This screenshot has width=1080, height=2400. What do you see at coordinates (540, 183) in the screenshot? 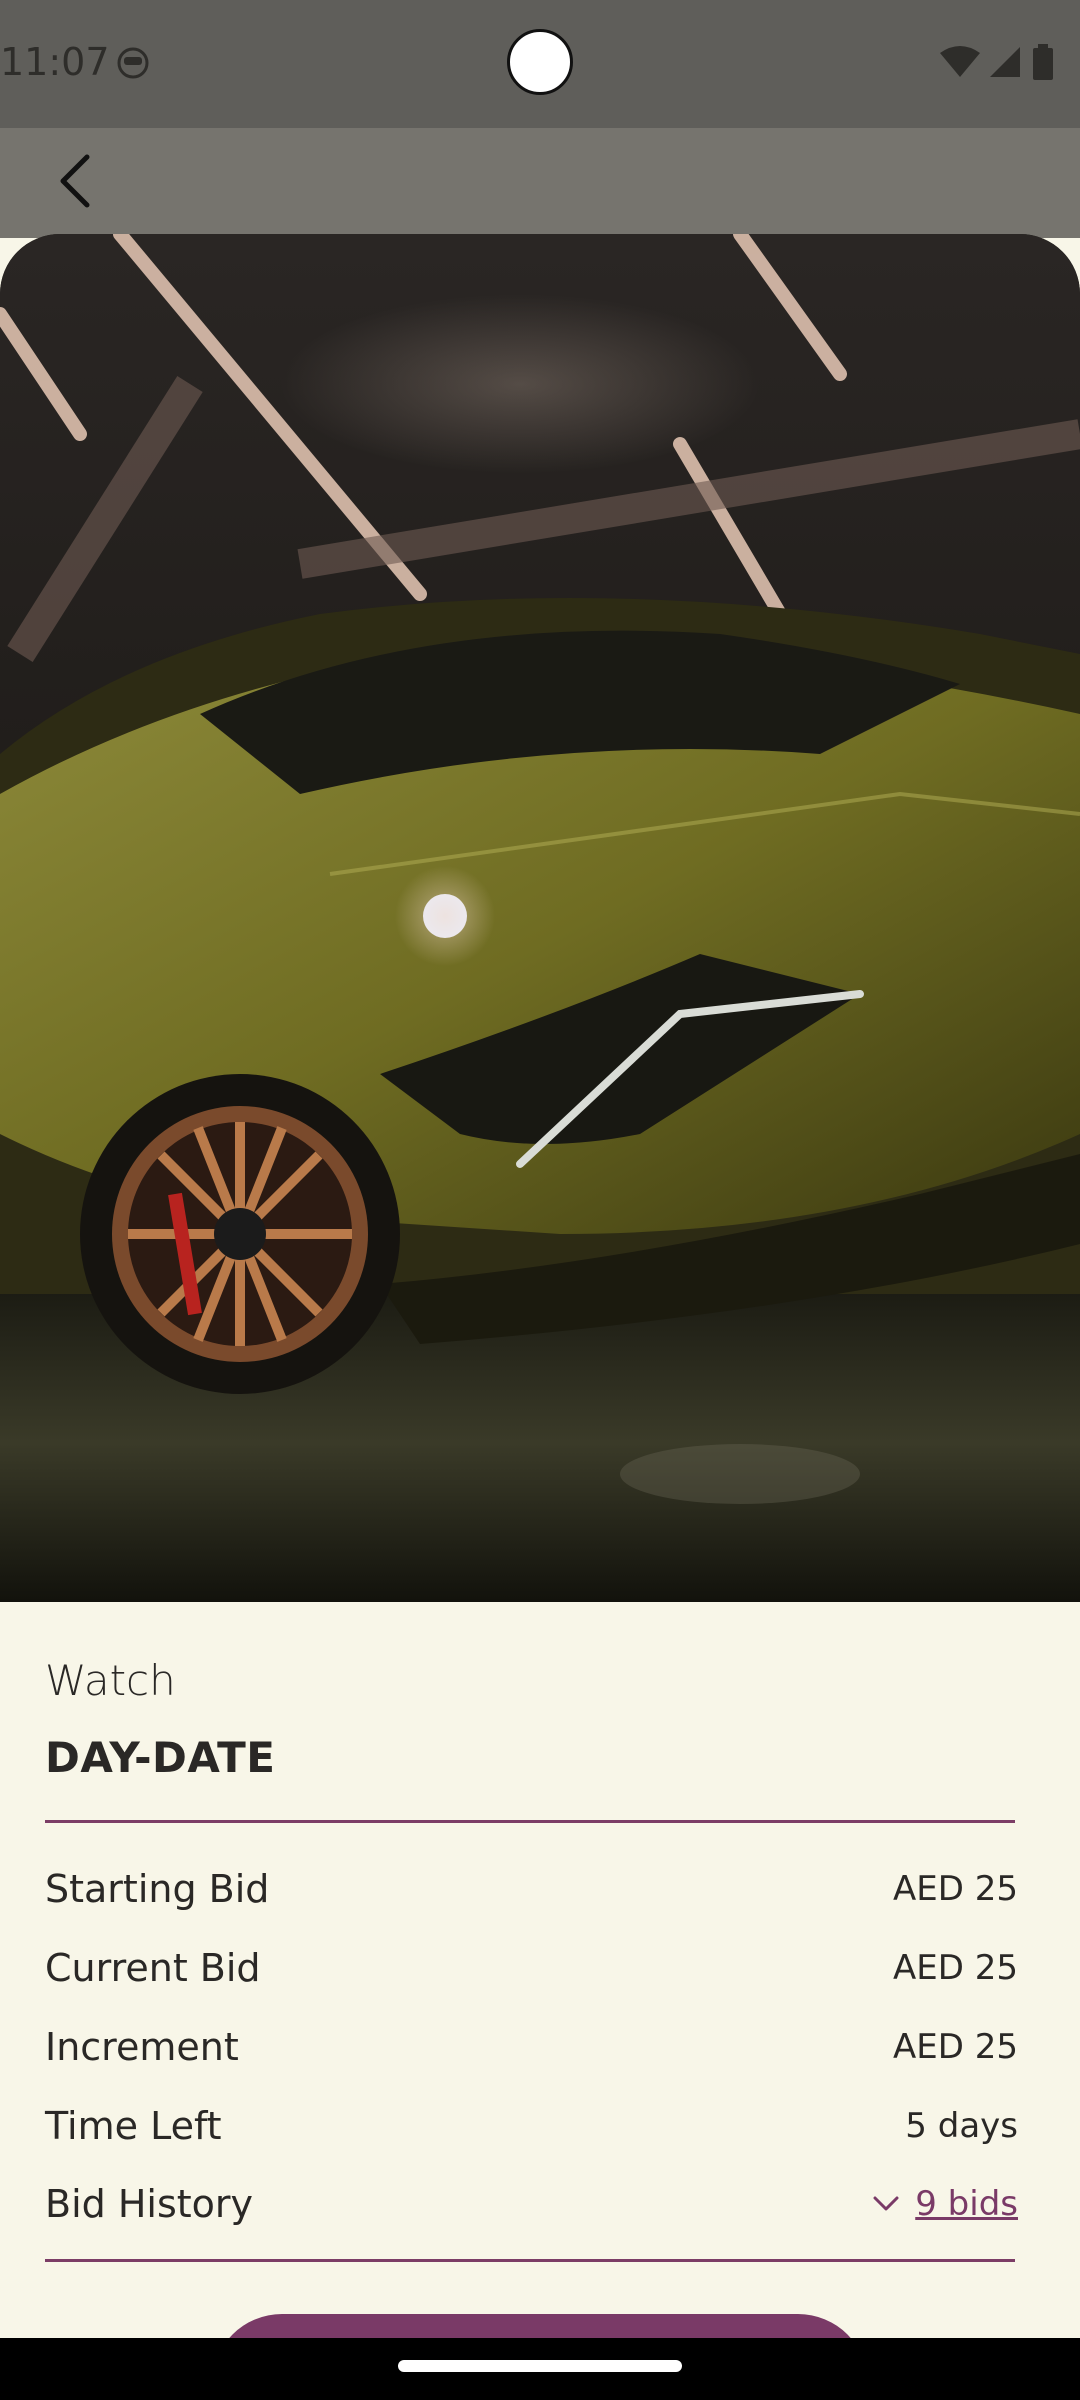
I see `app-bar` at bounding box center [540, 183].